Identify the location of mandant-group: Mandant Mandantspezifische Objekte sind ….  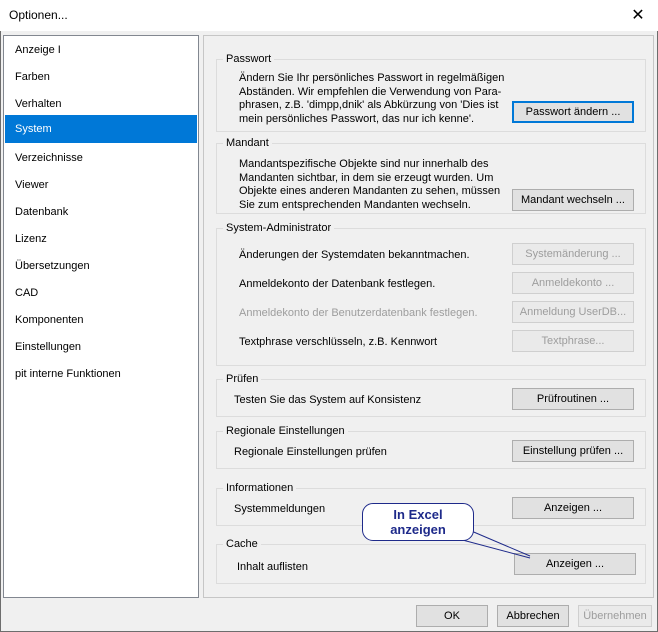
(431, 175).